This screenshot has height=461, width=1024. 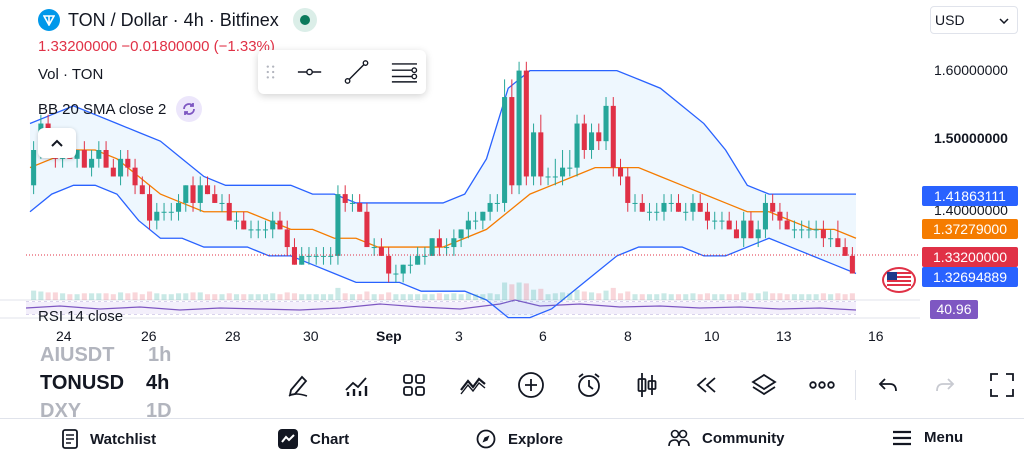 What do you see at coordinates (70, 439) in the screenshot?
I see `watchlist-icon` at bounding box center [70, 439].